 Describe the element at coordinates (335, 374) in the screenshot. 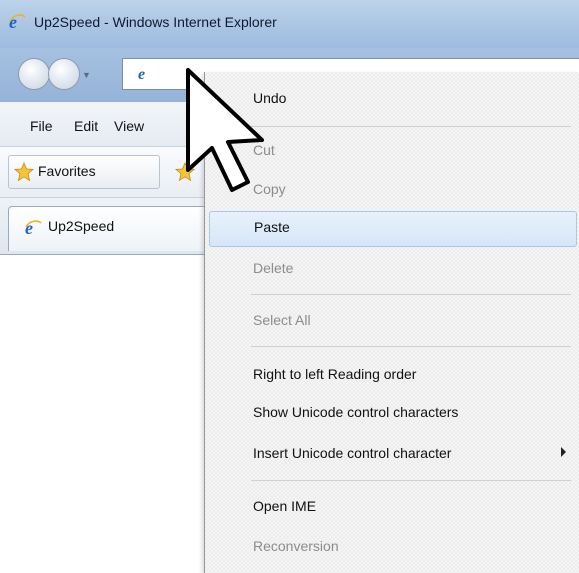

I see `menu-item-label: Right to left Reading order` at that location.